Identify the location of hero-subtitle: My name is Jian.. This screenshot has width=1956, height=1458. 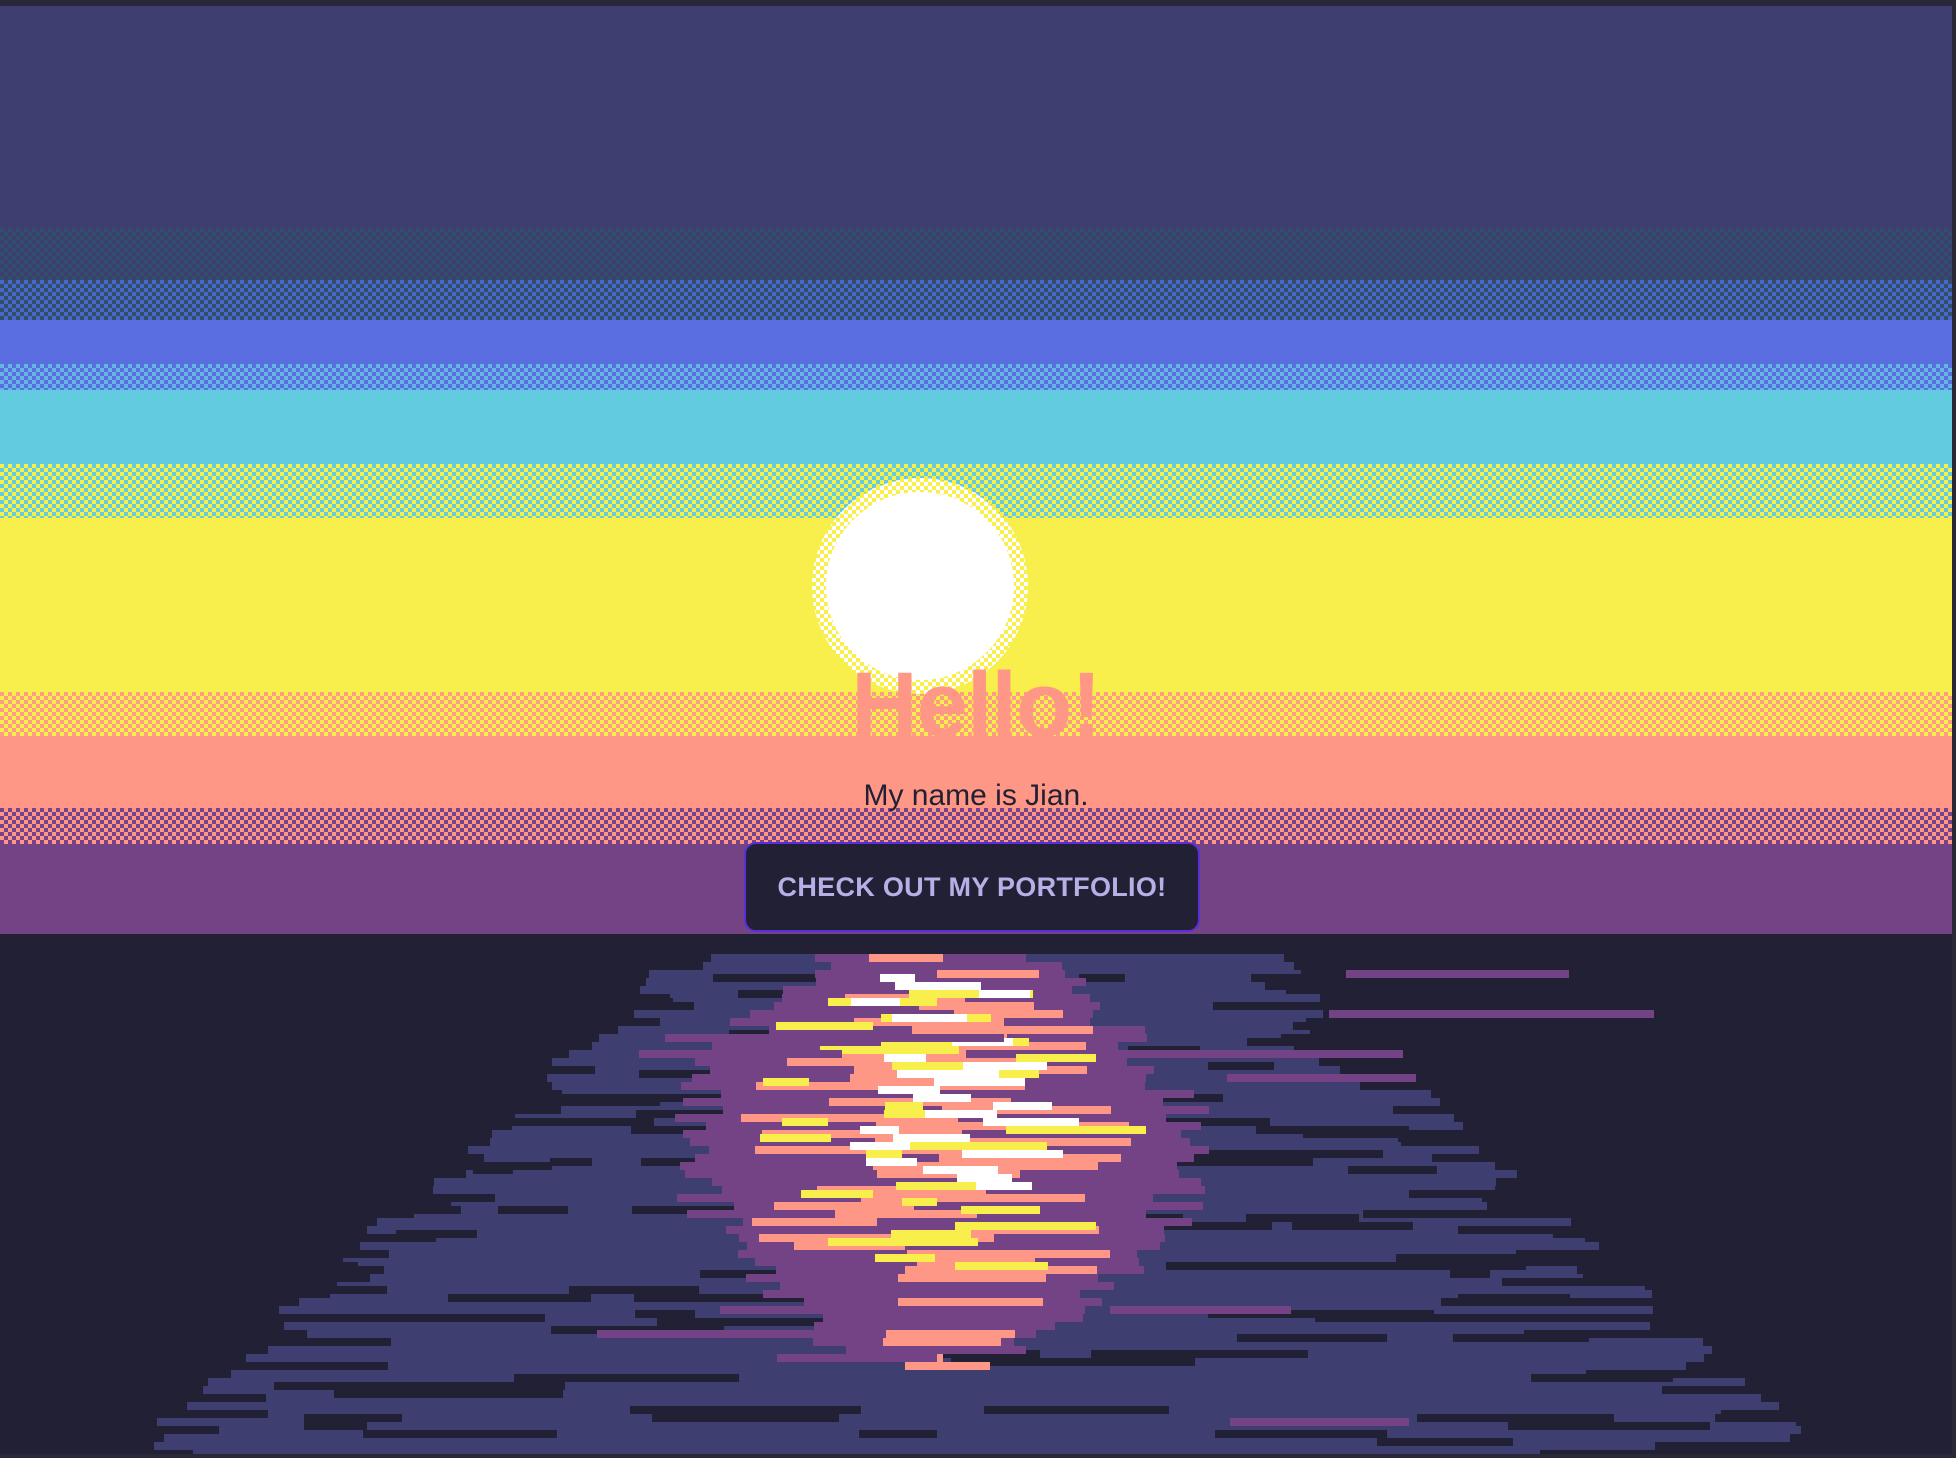
(976, 795).